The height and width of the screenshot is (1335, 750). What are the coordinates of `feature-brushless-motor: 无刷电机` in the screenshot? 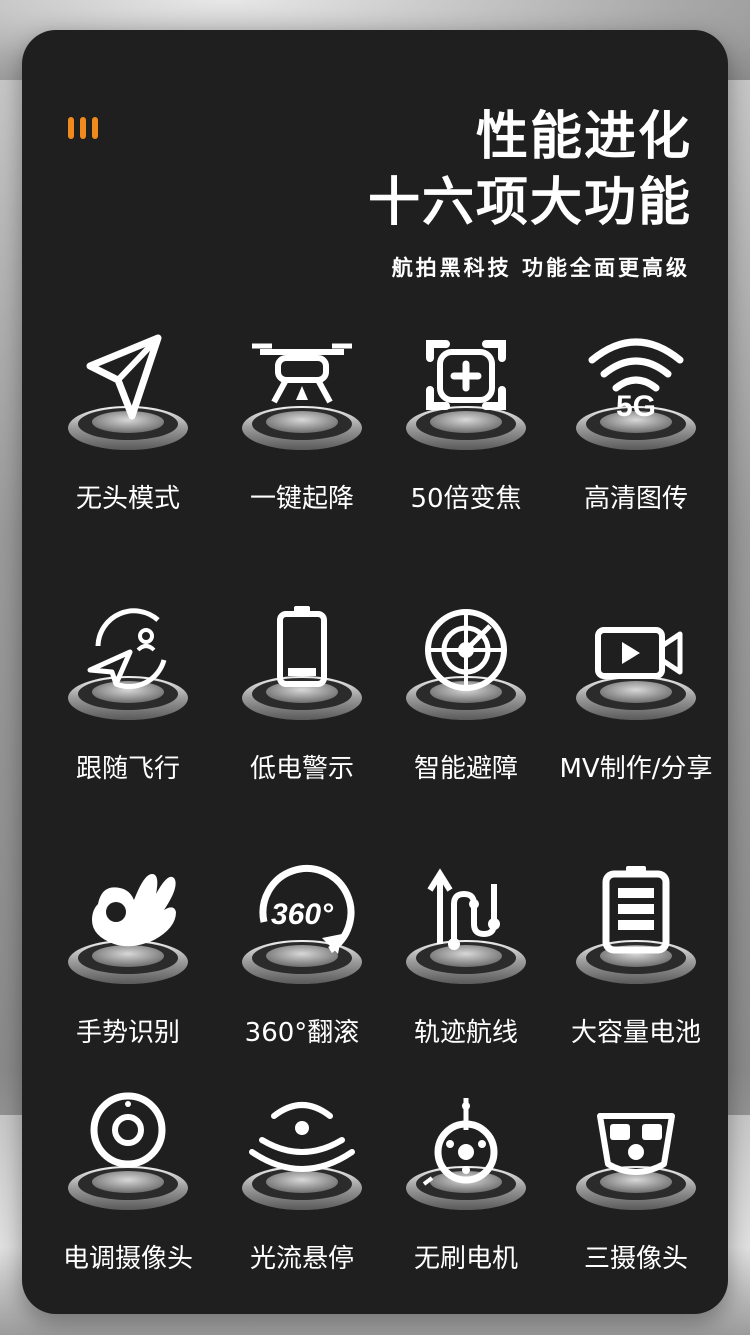 It's located at (466, 1205).